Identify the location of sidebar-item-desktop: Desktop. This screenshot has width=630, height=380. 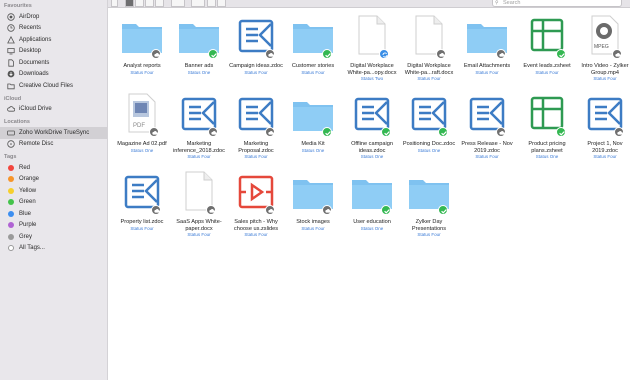
(53, 52).